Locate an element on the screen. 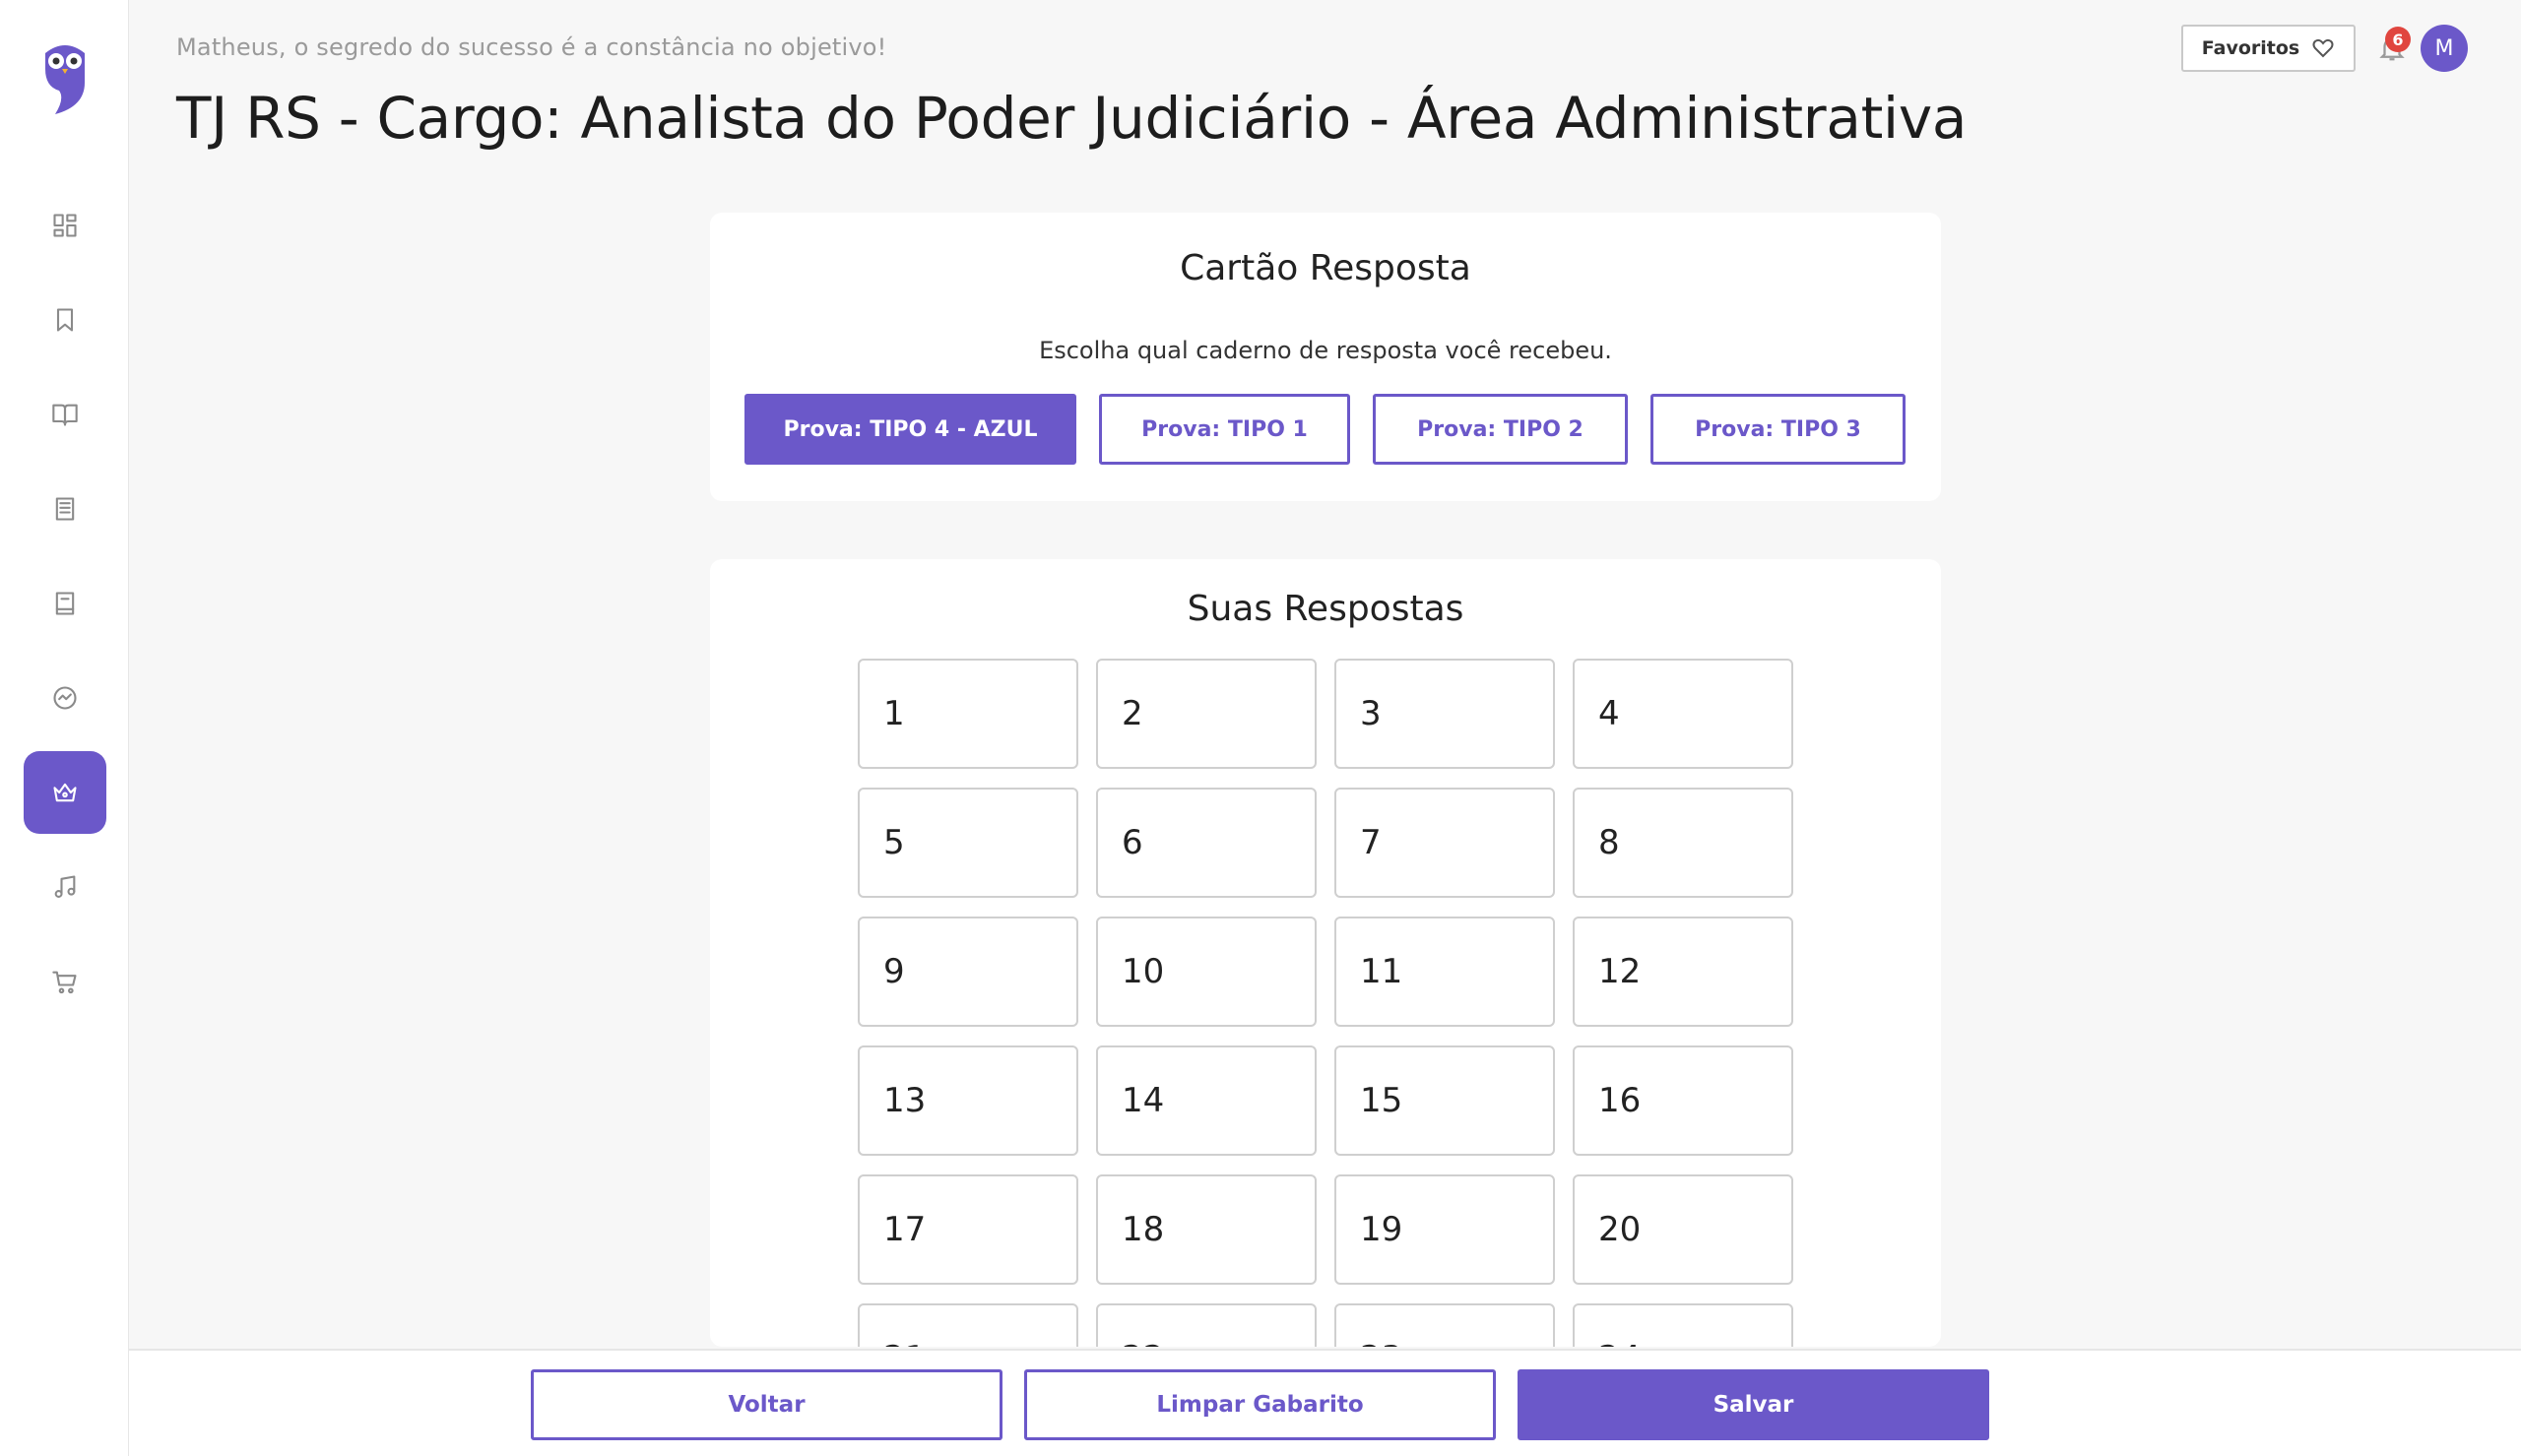 The height and width of the screenshot is (1456, 2521). nav-notebook is located at coordinates (65, 509).